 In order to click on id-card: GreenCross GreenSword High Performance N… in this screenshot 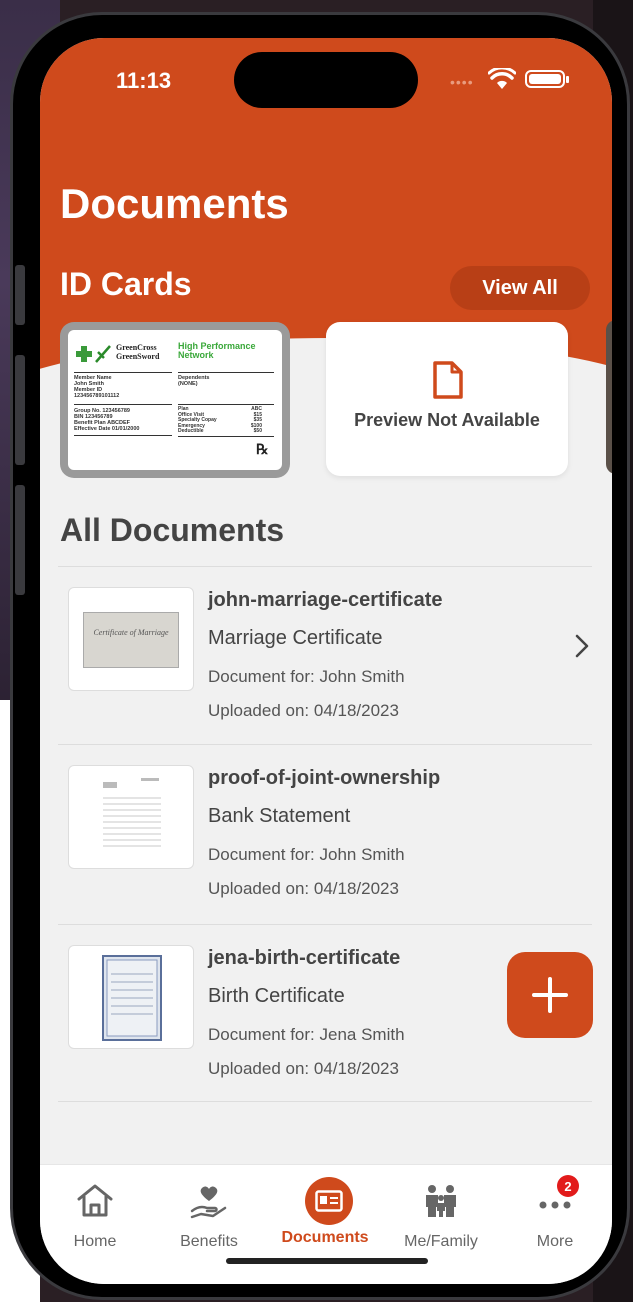, I will do `click(175, 400)`.